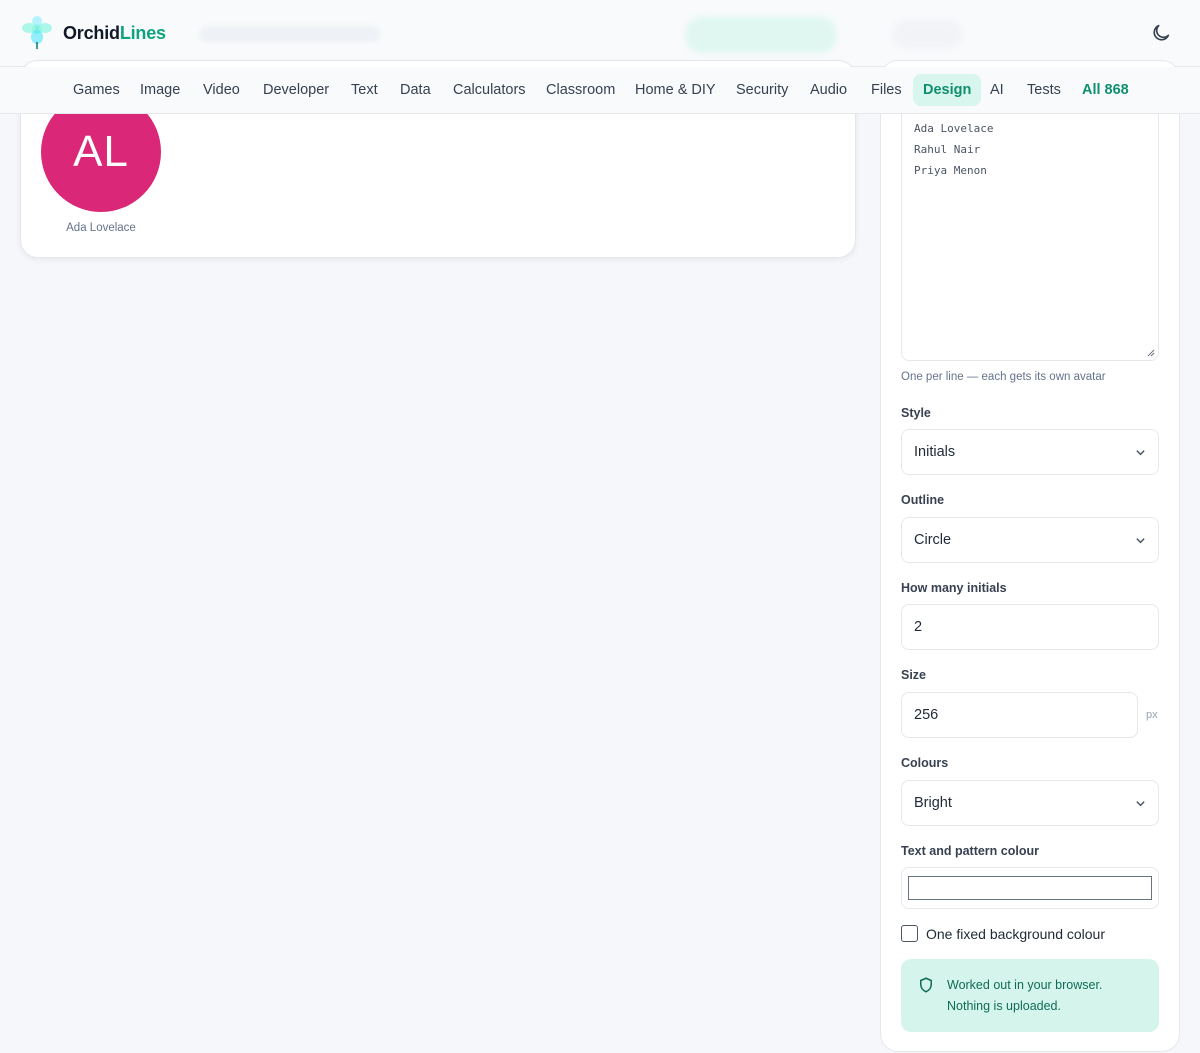 Image resolution: width=1200 pixels, height=1053 pixels. What do you see at coordinates (970, 851) in the screenshot?
I see `text-colour-label: Text and pattern colour` at bounding box center [970, 851].